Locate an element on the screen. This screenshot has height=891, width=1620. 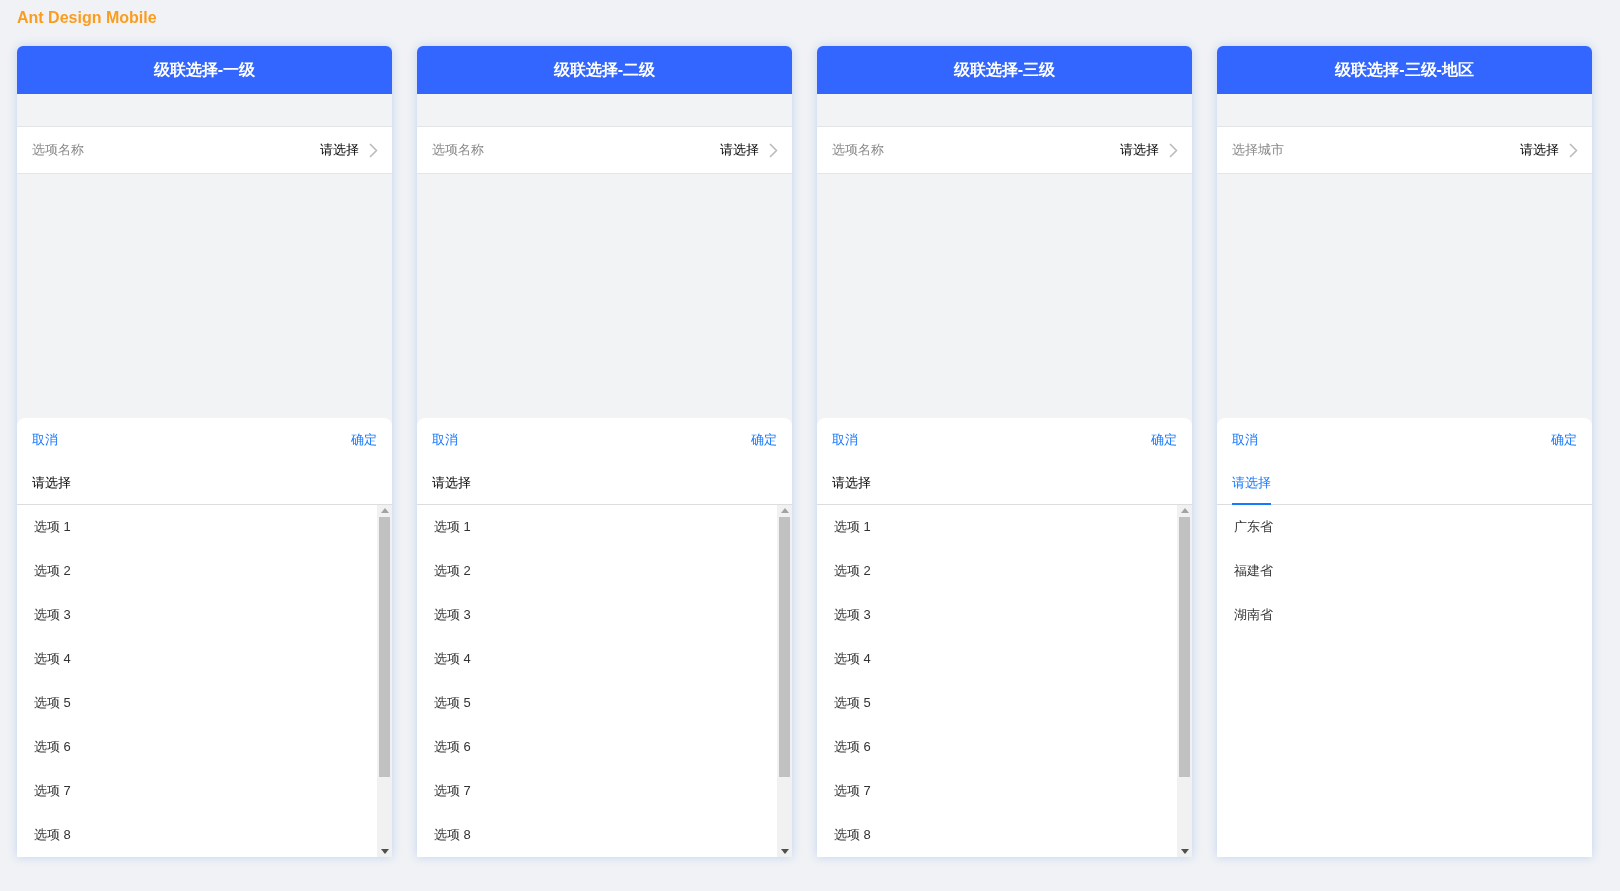
card-title: 级联选择-三级 is located at coordinates (1004, 69).